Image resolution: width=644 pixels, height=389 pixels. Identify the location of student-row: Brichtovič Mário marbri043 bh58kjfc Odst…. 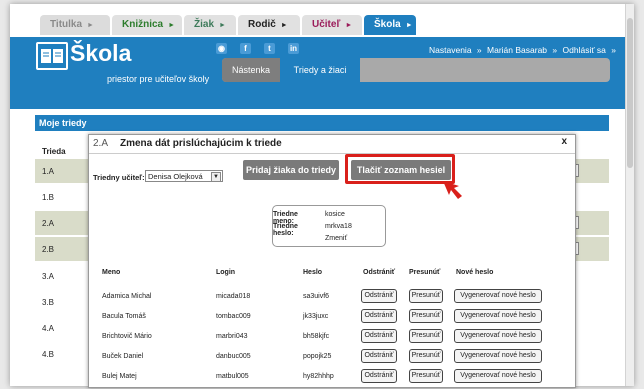
(332, 337).